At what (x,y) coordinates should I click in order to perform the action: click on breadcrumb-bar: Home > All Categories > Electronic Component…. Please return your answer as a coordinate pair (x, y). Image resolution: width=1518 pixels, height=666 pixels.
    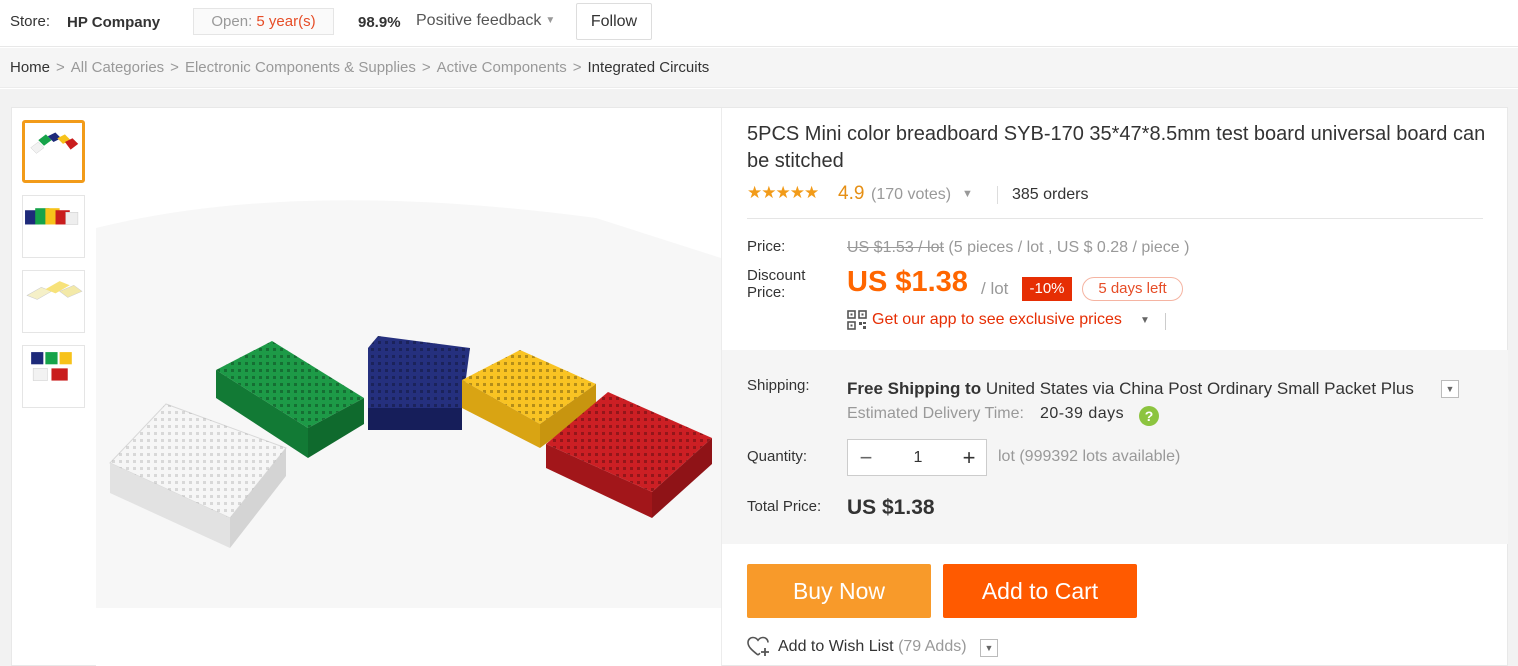
    Looking at the image, I should click on (759, 68).